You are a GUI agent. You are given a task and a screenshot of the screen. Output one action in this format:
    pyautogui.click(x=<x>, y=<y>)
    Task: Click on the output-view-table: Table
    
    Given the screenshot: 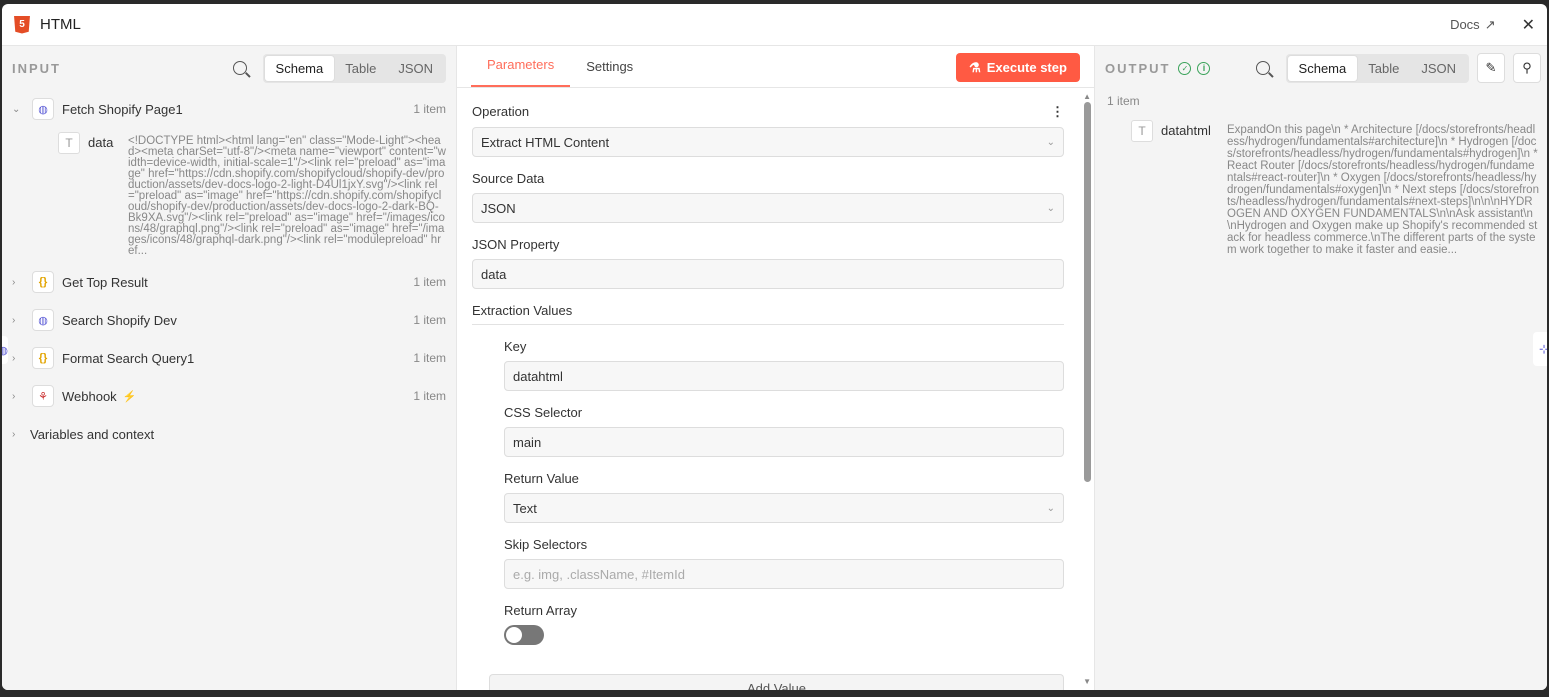 What is the action you would take?
    pyautogui.click(x=1383, y=68)
    